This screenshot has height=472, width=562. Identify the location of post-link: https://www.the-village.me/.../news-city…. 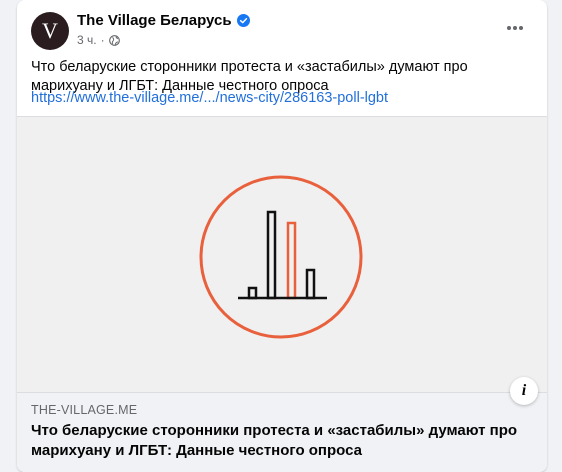
(209, 98).